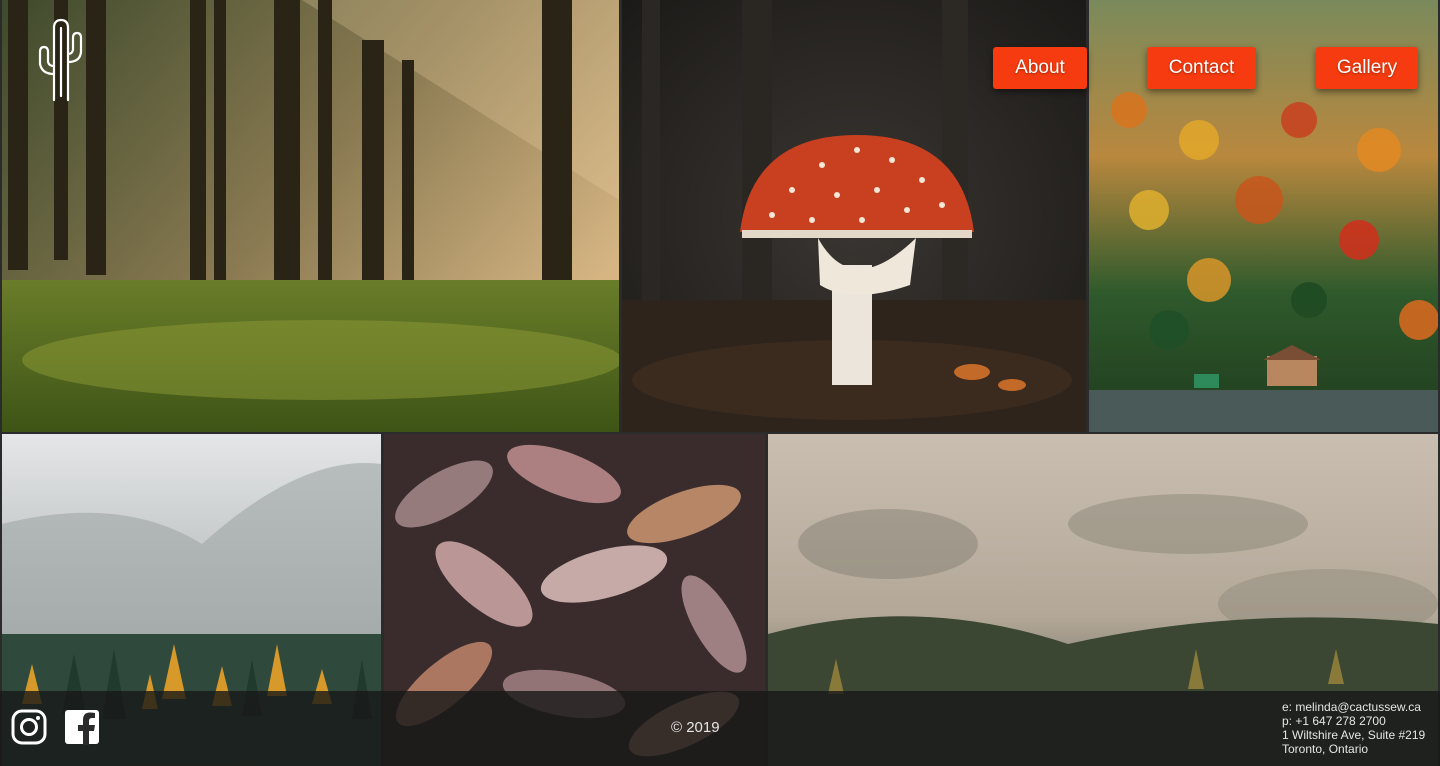 This screenshot has height=766, width=1440. I want to click on facebook-icon, so click(82, 727).